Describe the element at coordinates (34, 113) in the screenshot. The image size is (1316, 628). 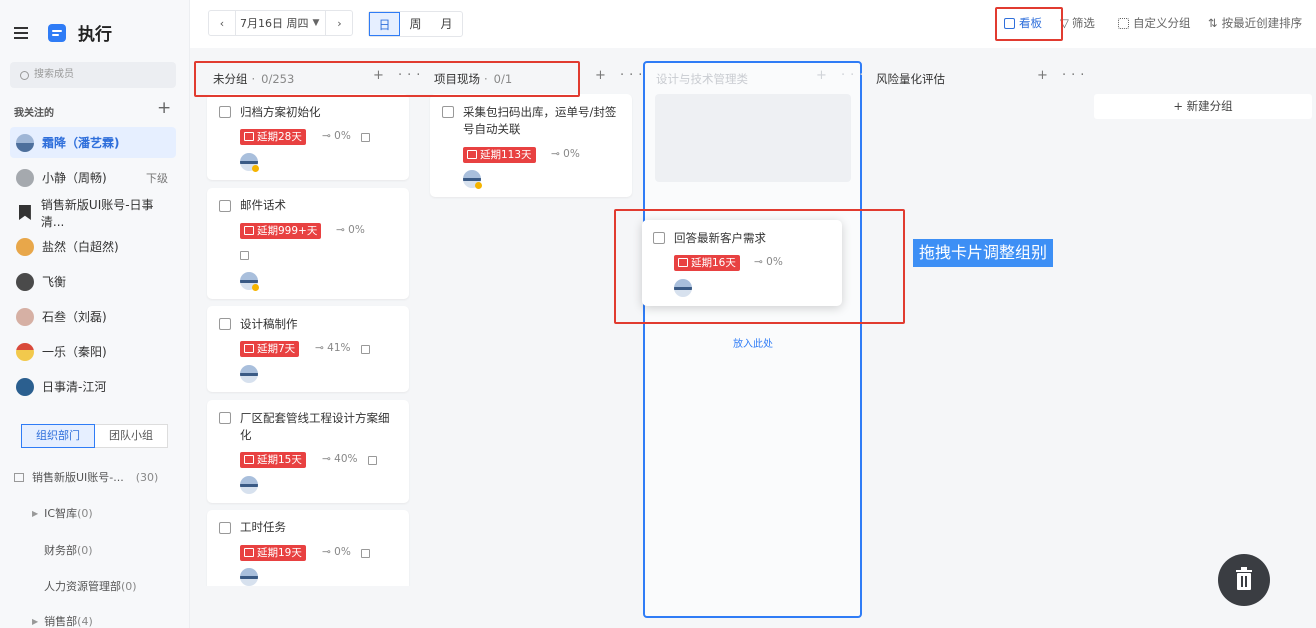
I see `followed-section-title: 我关注的` at that location.